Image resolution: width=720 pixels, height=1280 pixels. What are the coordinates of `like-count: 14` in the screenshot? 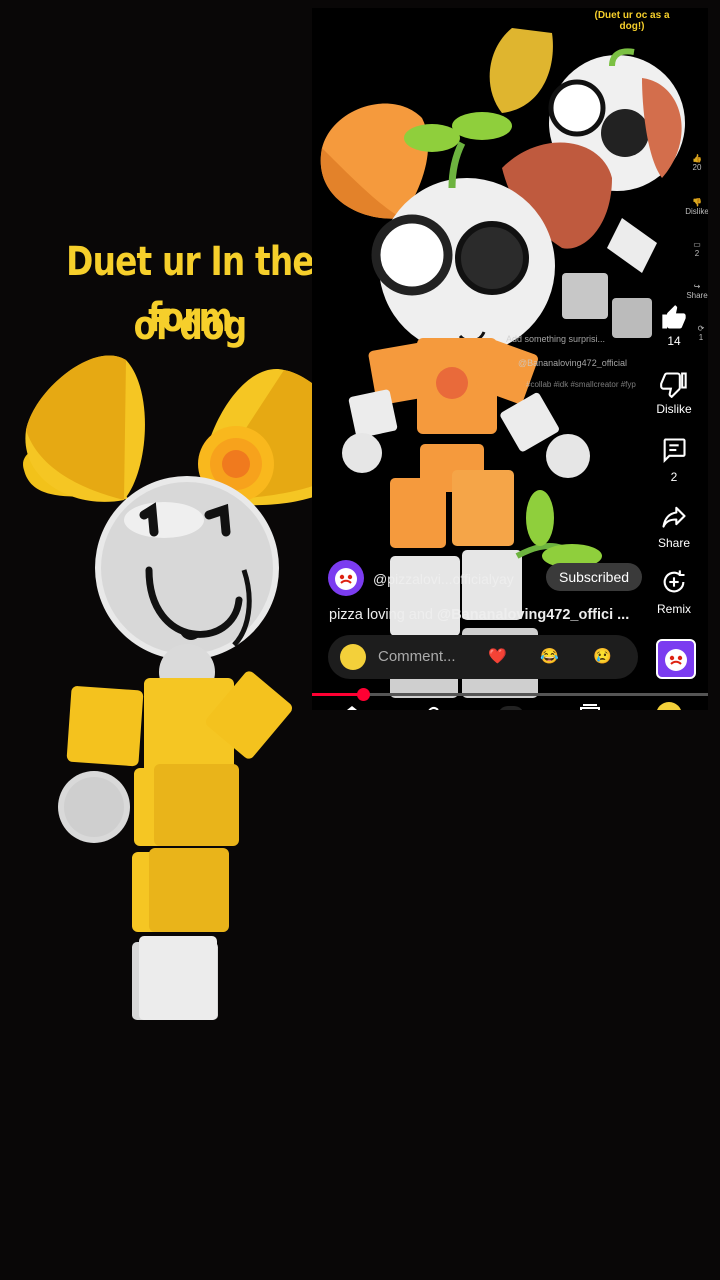 It's located at (674, 341).